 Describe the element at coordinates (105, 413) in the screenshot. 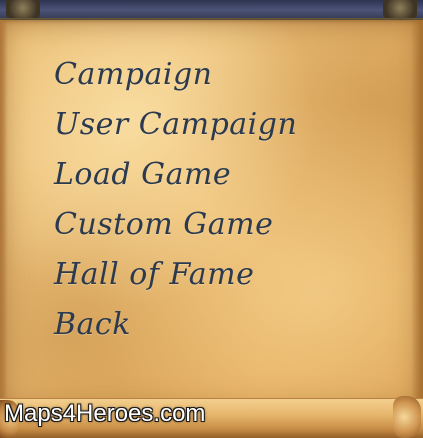

I see `site-watermark: Maps4Heroes.com` at that location.